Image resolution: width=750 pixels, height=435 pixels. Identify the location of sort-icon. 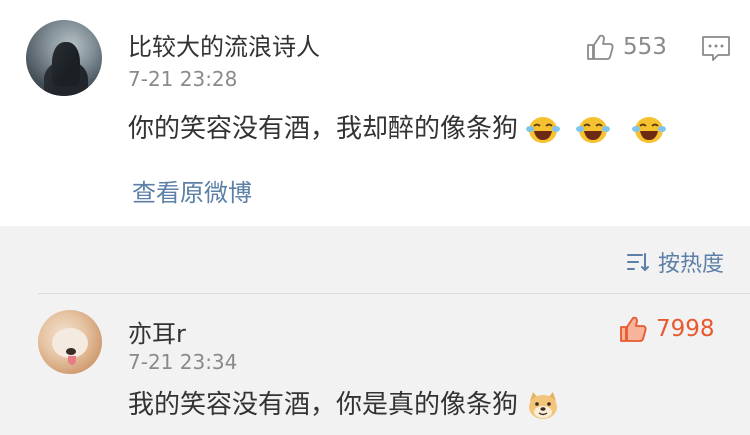
(637, 262).